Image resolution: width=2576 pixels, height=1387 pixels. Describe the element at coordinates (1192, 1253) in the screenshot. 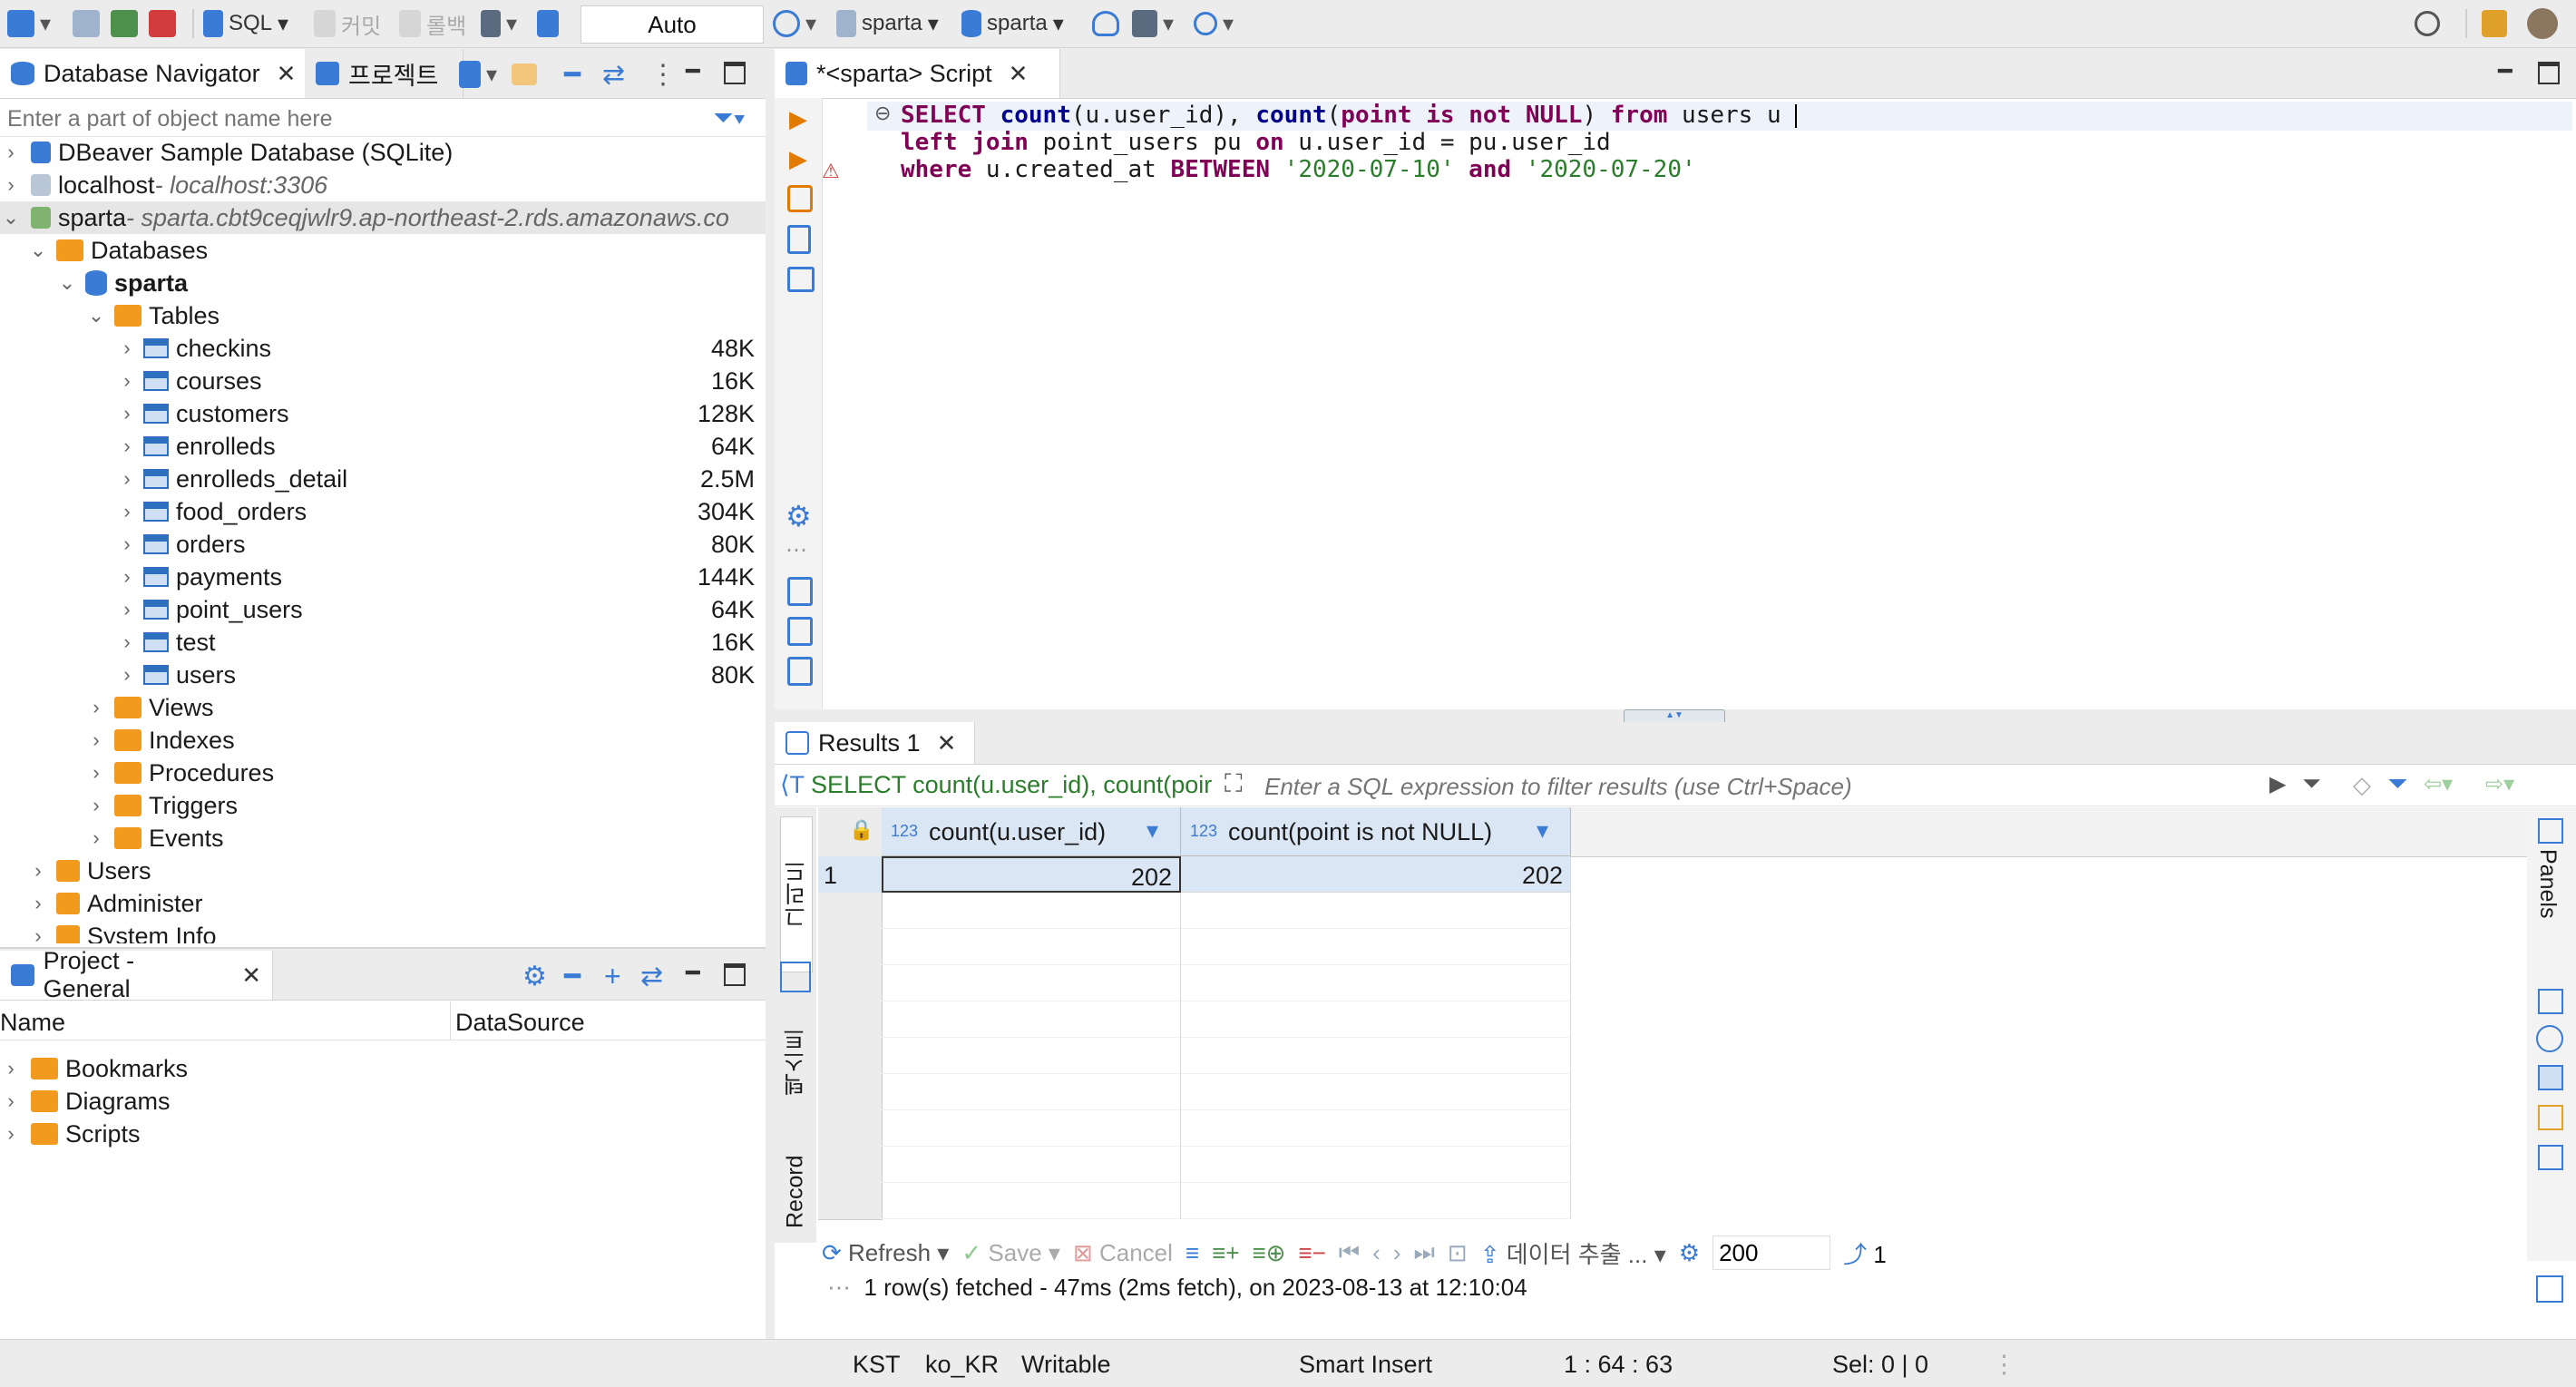

I see `edit-row-button: ≡` at that location.